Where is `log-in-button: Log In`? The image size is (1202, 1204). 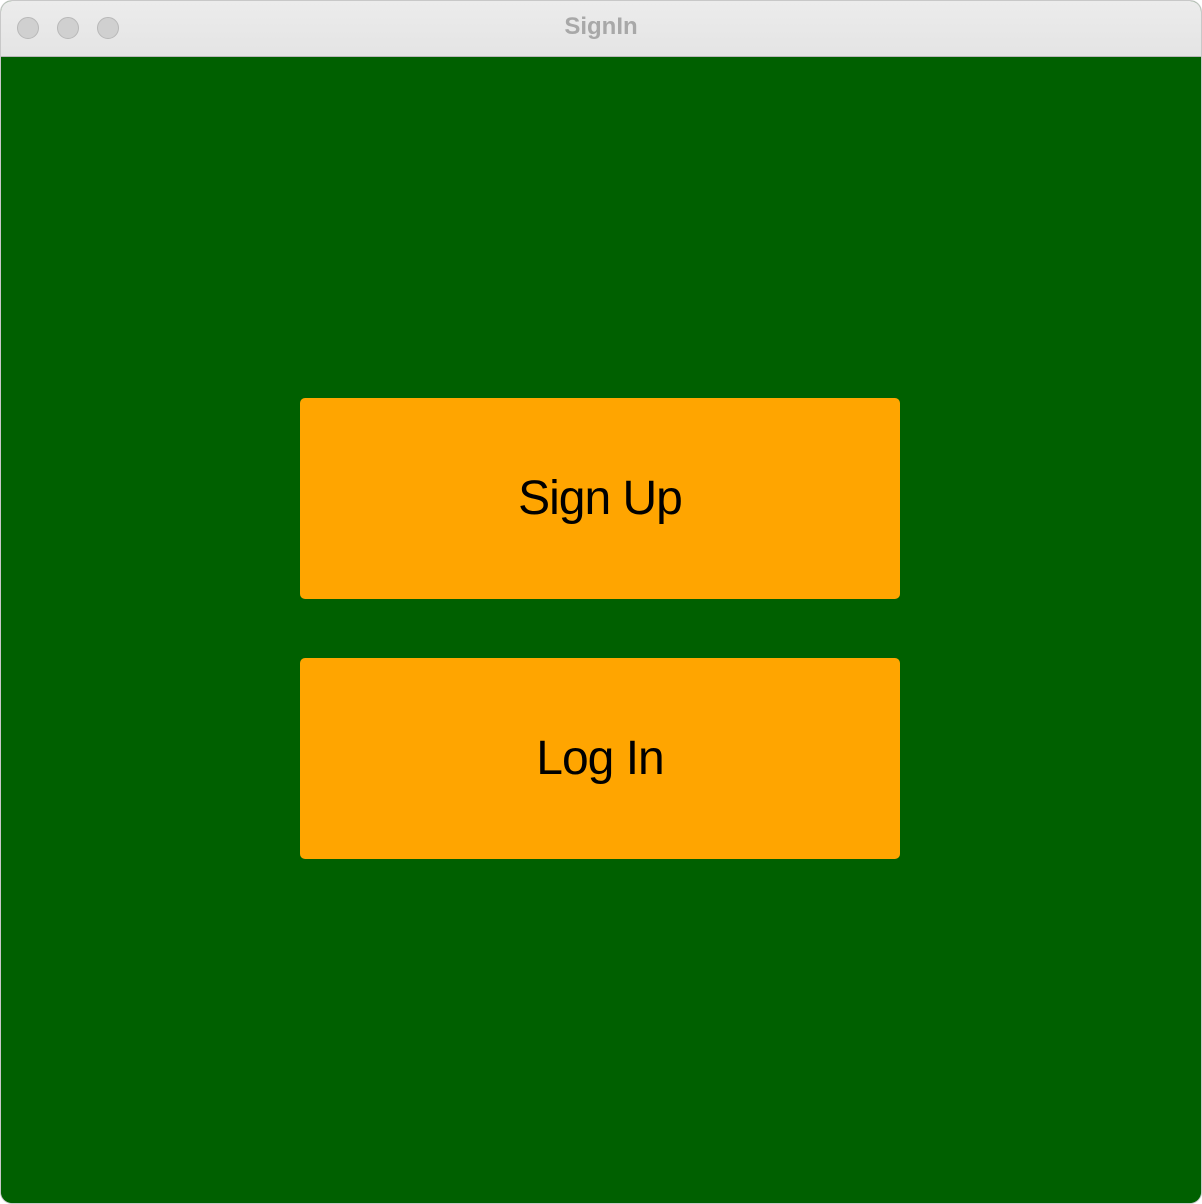 log-in-button: Log In is located at coordinates (600, 758).